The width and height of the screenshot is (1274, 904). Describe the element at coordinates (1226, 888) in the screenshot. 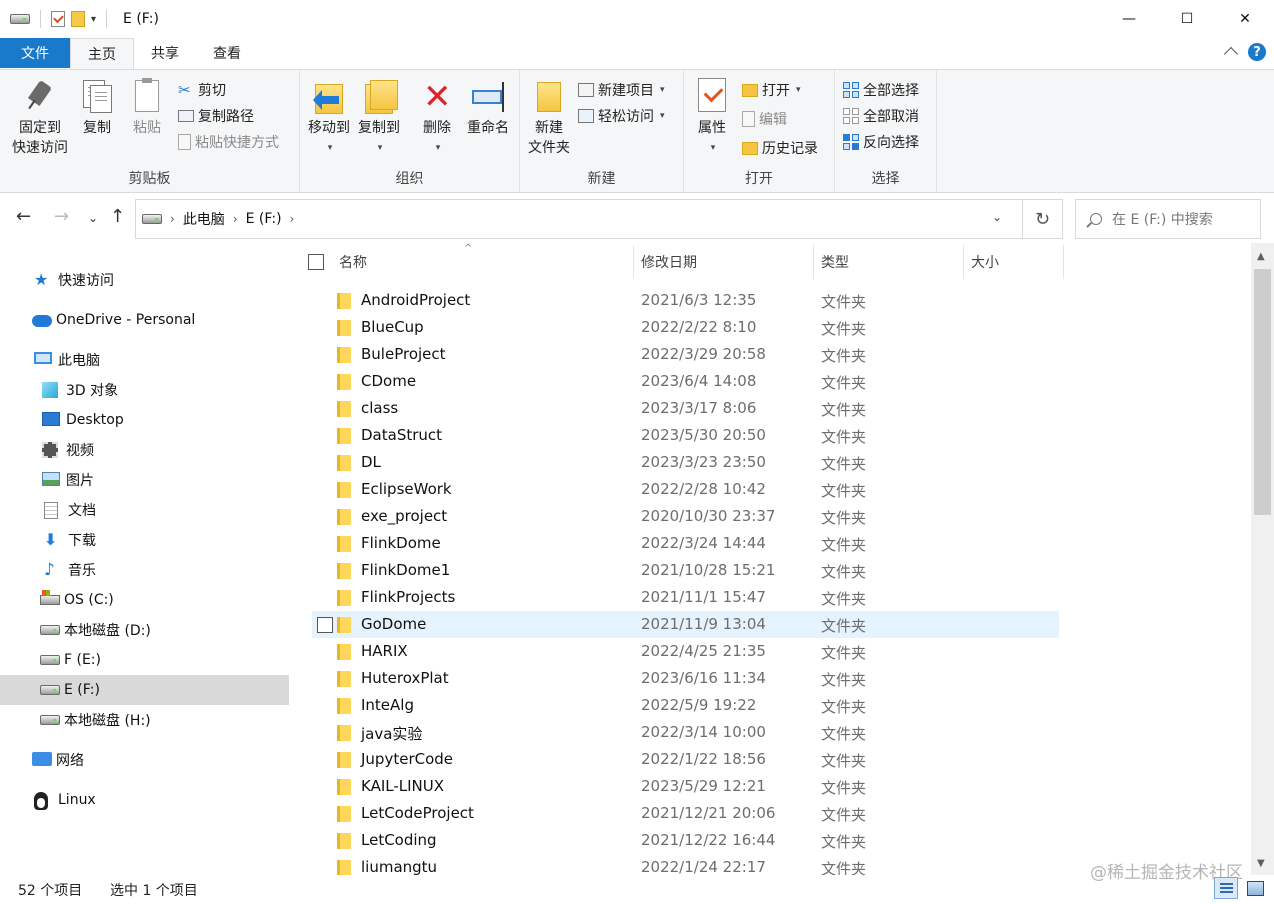

I see `details-view-icon` at that location.